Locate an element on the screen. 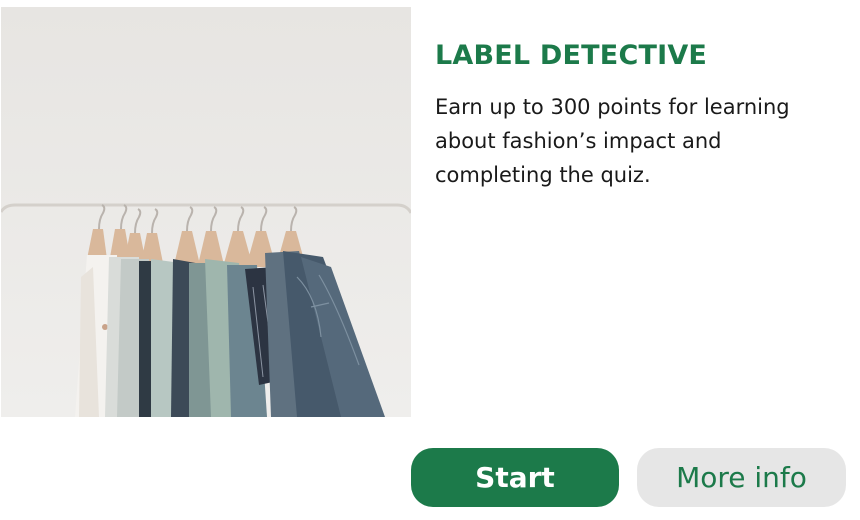 The height and width of the screenshot is (520, 860). start-button: Start is located at coordinates (515, 477).